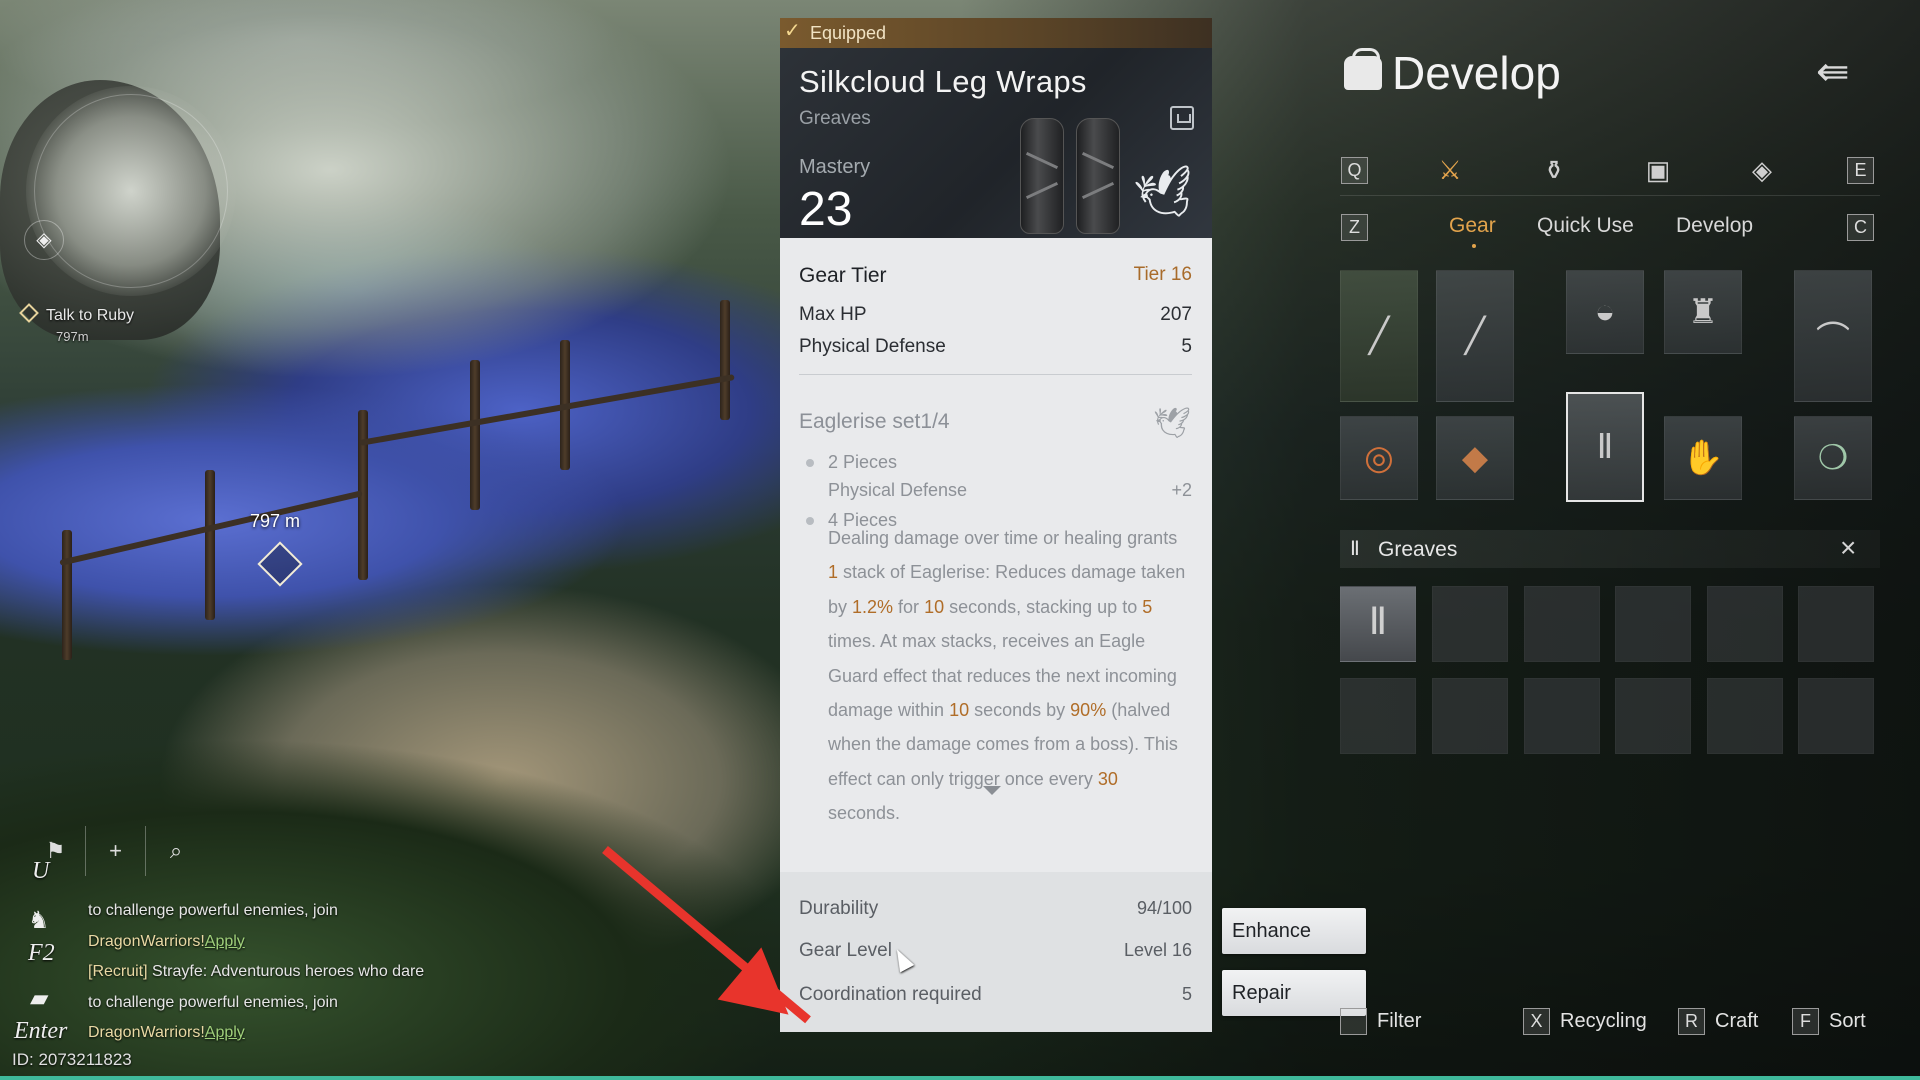 This screenshot has height=1080, width=1920. What do you see at coordinates (845, 950) in the screenshot?
I see `gear-level-label: Gear Level` at bounding box center [845, 950].